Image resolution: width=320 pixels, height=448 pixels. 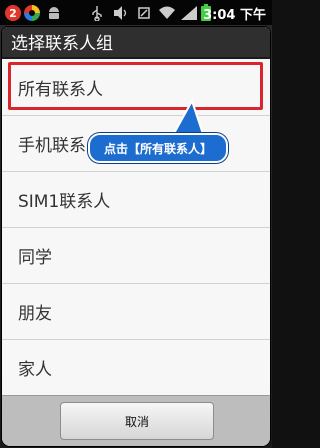 What do you see at coordinates (54, 12) in the screenshot?
I see `android-icon` at bounding box center [54, 12].